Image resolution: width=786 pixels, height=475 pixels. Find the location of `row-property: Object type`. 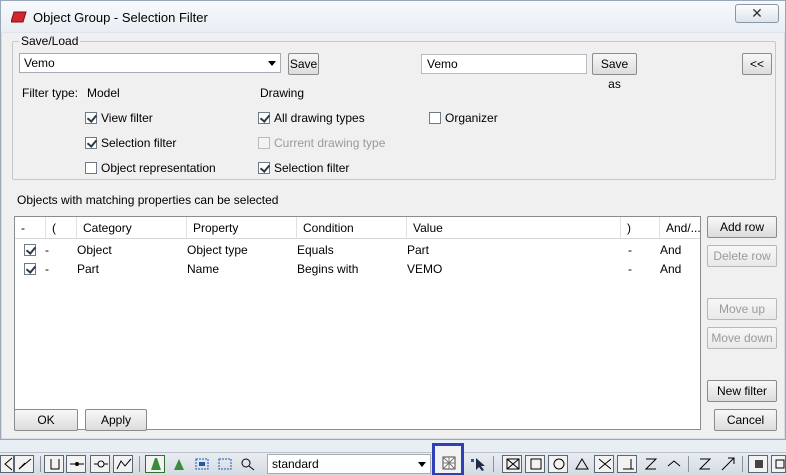

row-property: Object type is located at coordinates (217, 250).